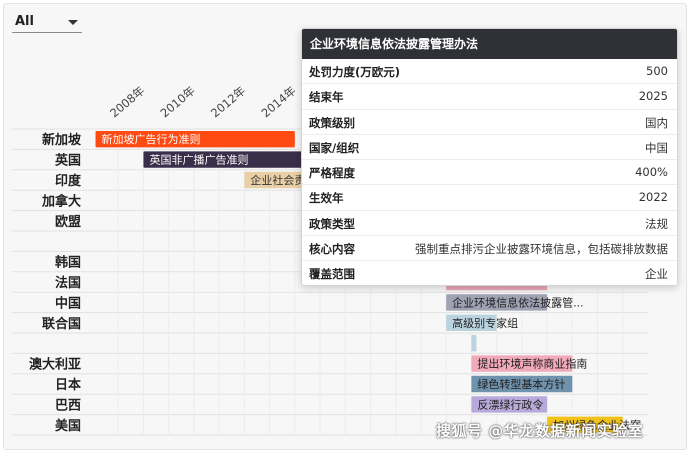 The image size is (690, 453). I want to click on bar-label: 绿色转型基本方针, so click(521, 384).